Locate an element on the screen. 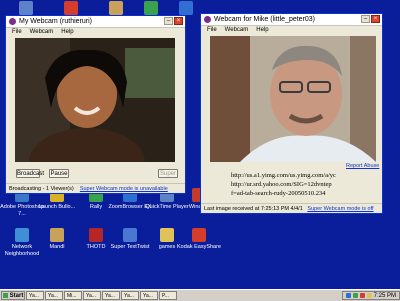 The image size is (400, 301). mandl-icon is located at coordinates (57, 235).